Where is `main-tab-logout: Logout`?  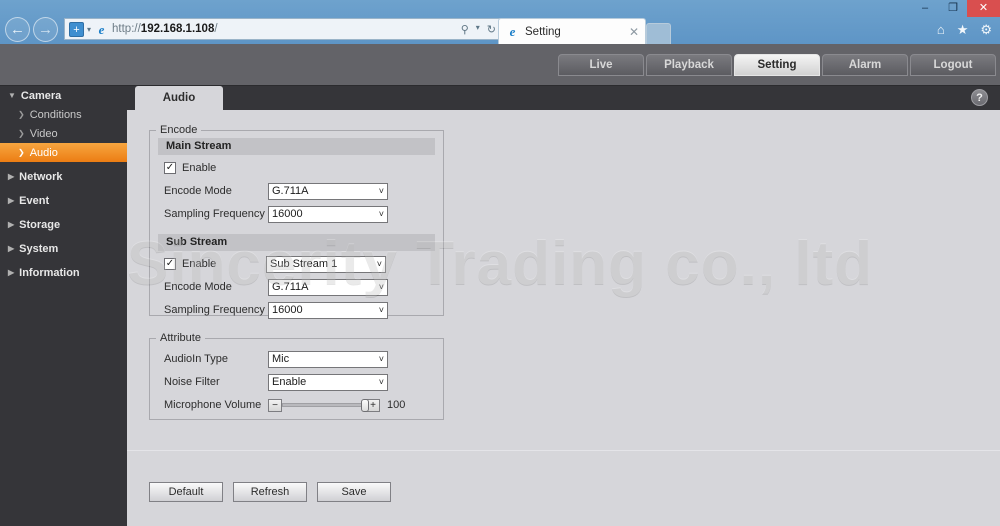 main-tab-logout: Logout is located at coordinates (953, 65).